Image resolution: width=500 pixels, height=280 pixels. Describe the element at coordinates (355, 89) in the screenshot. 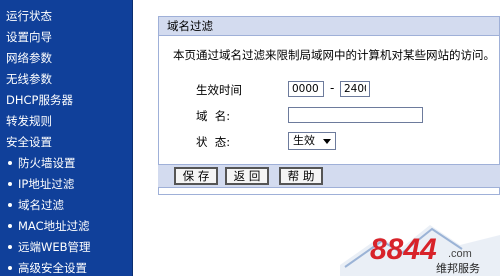

I see `time-end-input` at that location.